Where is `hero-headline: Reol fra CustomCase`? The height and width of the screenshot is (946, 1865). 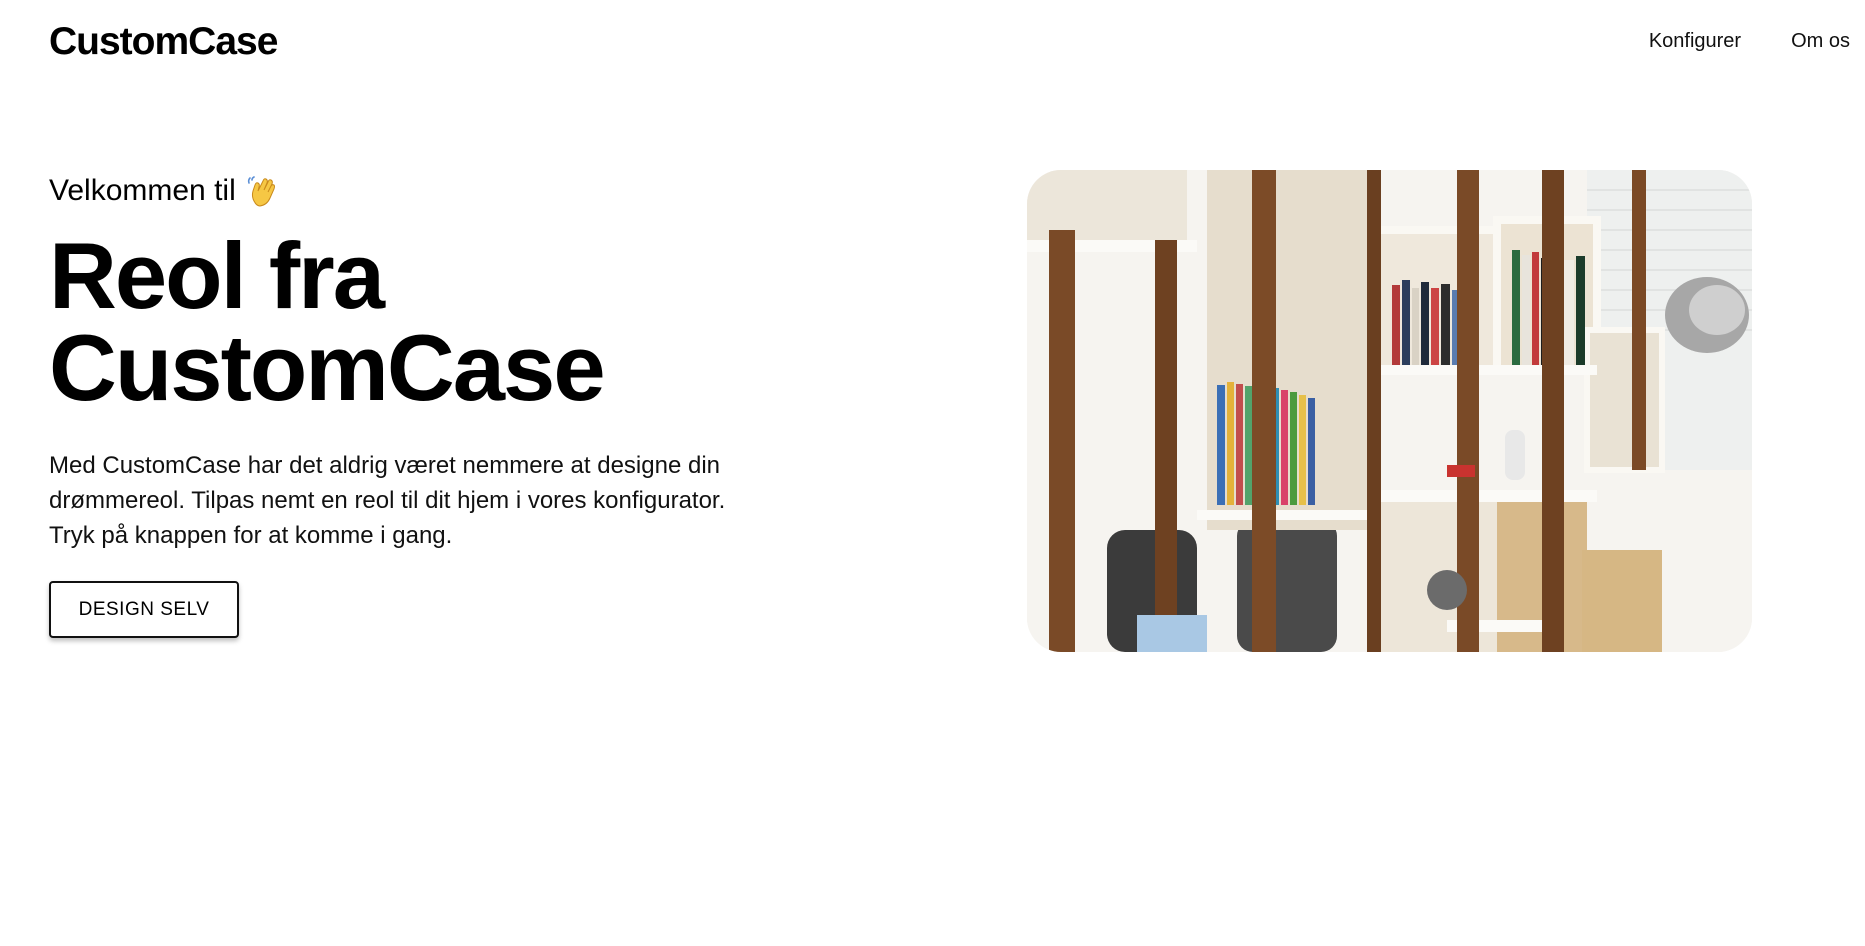
hero-headline: Reol fra CustomCase is located at coordinates (429, 321).